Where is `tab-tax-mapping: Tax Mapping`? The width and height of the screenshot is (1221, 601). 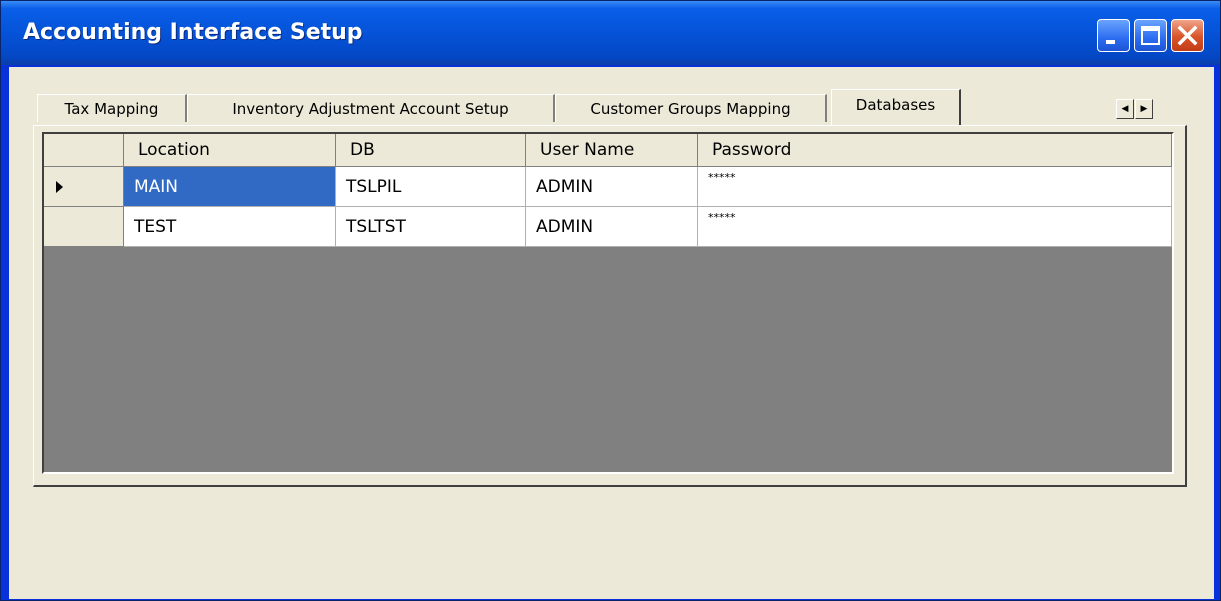
tab-tax-mapping: Tax Mapping is located at coordinates (112, 108).